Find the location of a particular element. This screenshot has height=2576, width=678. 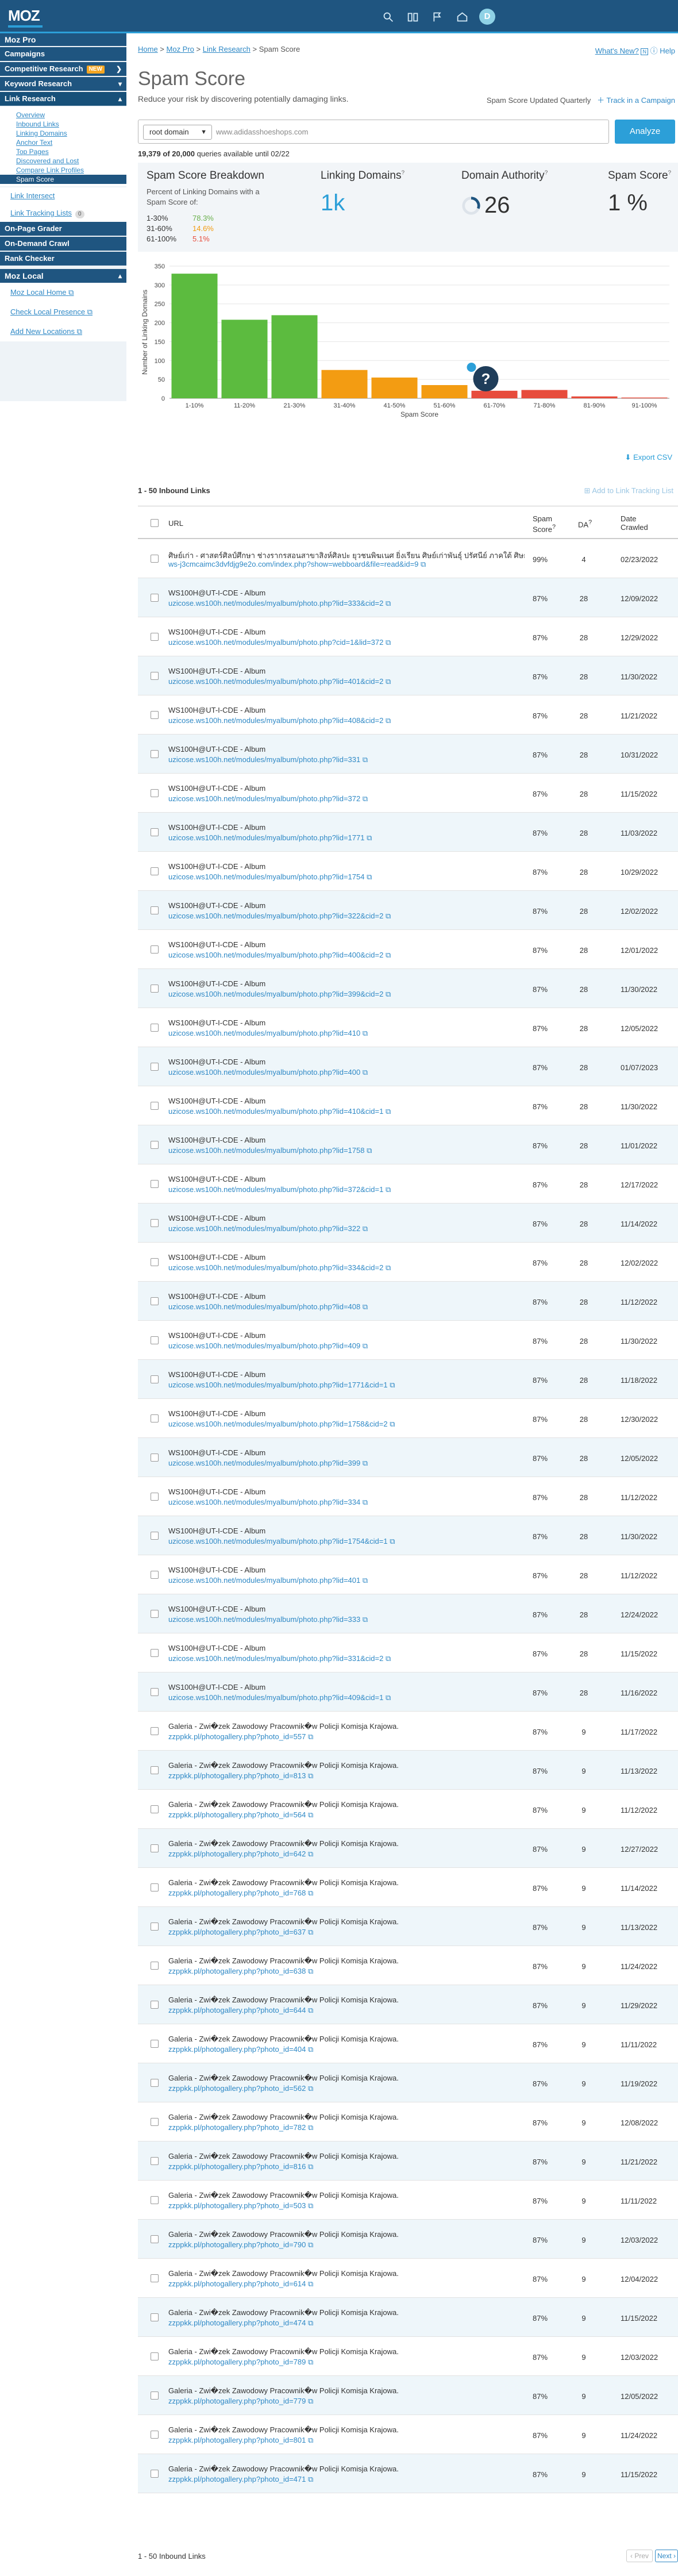

add-new-locations-link: Add New Locations ⧉ is located at coordinates (63, 331).